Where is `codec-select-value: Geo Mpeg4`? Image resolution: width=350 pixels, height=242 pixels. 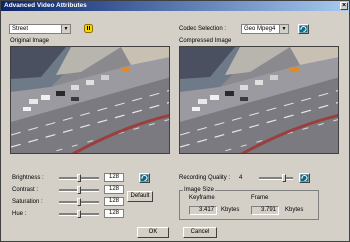 codec-select-value: Geo Mpeg4 is located at coordinates (260, 29).